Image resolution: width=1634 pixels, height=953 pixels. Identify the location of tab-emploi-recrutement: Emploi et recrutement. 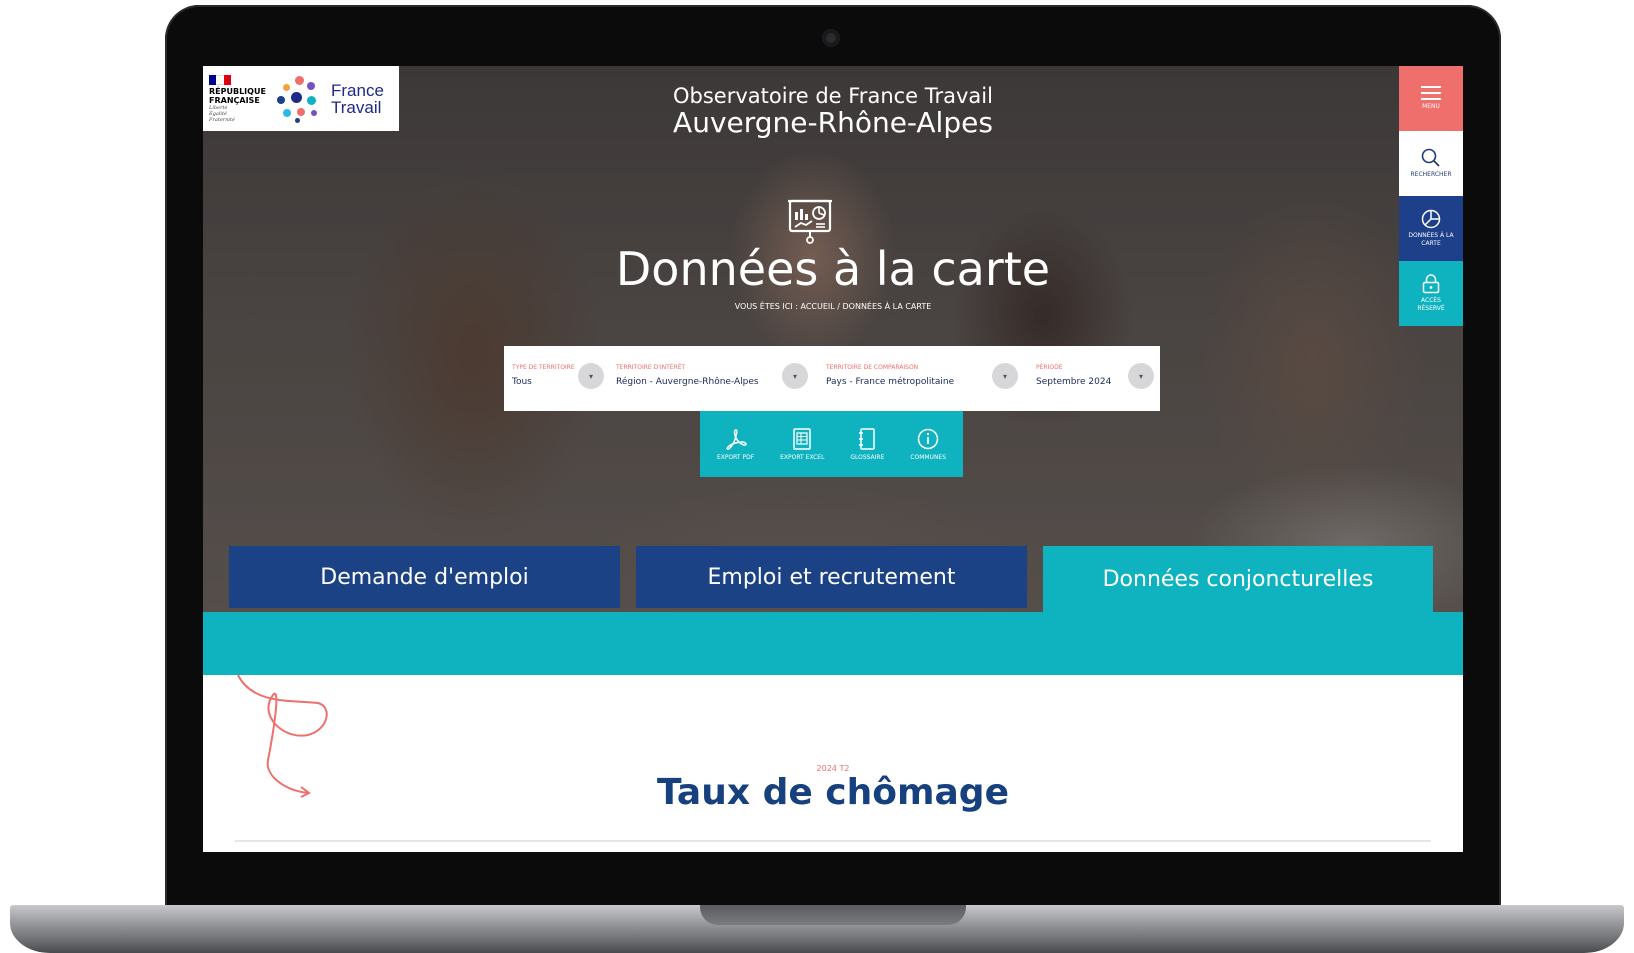
(831, 577).